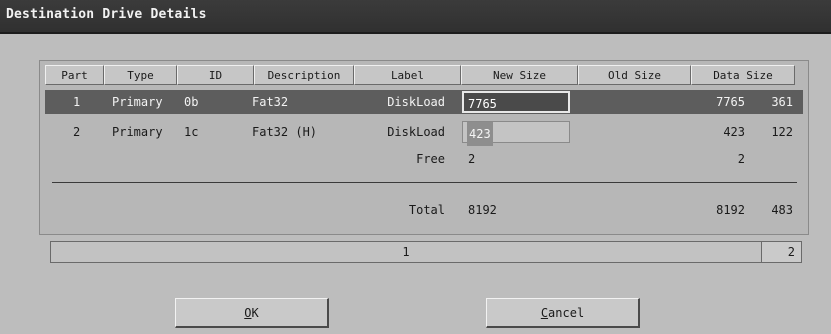 The height and width of the screenshot is (334, 831). What do you see at coordinates (304, 75) in the screenshot?
I see `column-header-description: Description` at bounding box center [304, 75].